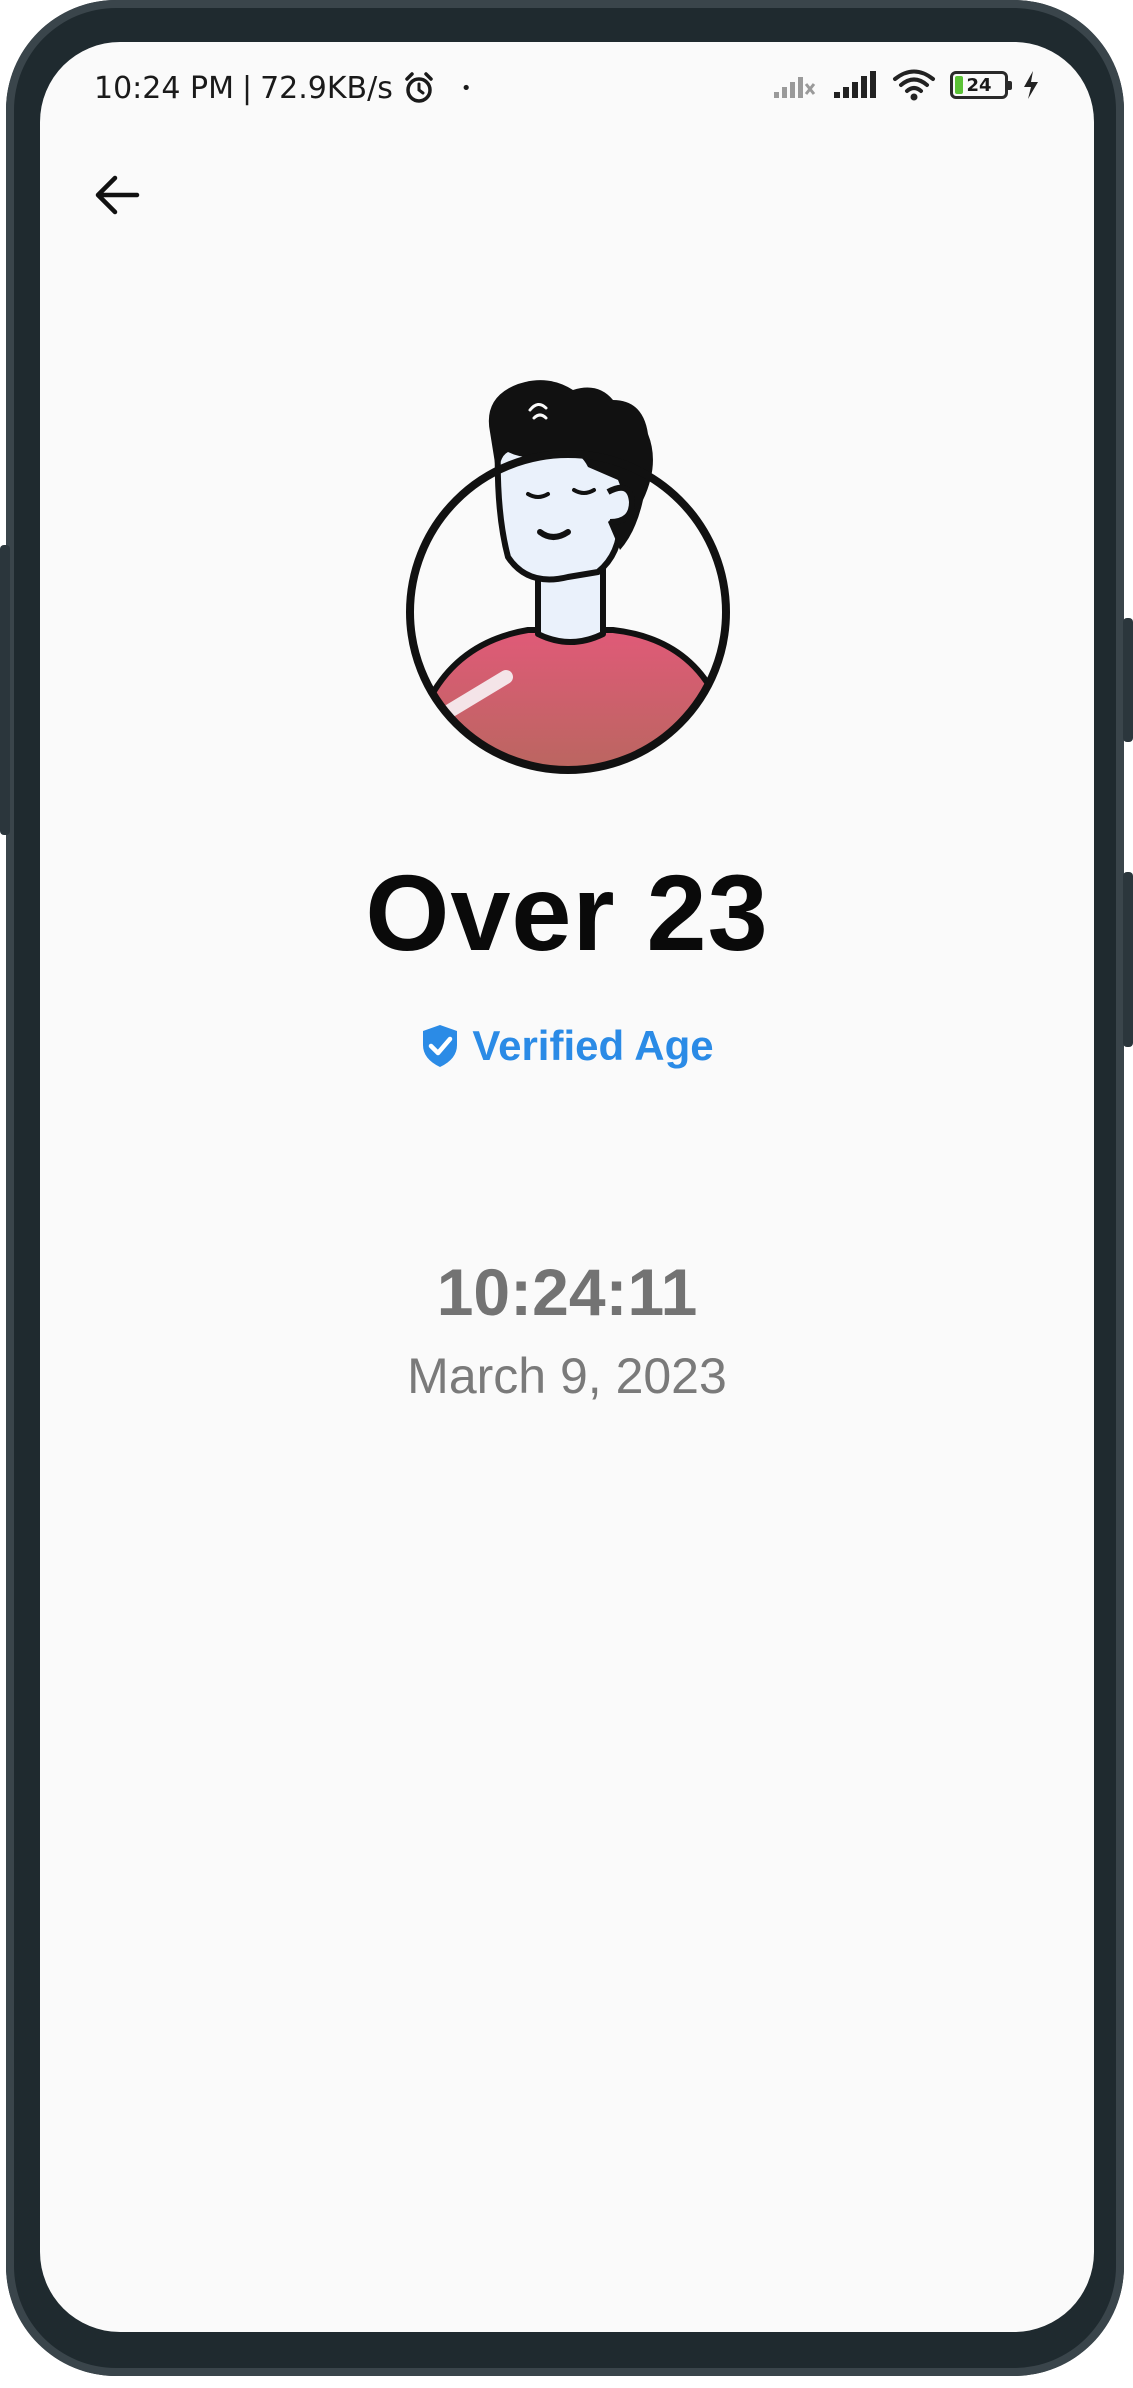  What do you see at coordinates (568, 577) in the screenshot?
I see `avatar-illustration` at bounding box center [568, 577].